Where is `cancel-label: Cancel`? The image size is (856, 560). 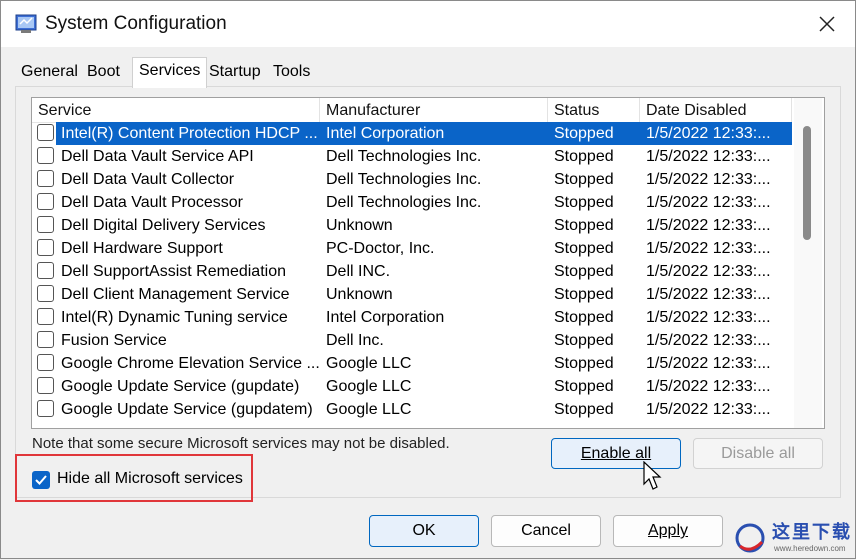
cancel-label: Cancel is located at coordinates (546, 530).